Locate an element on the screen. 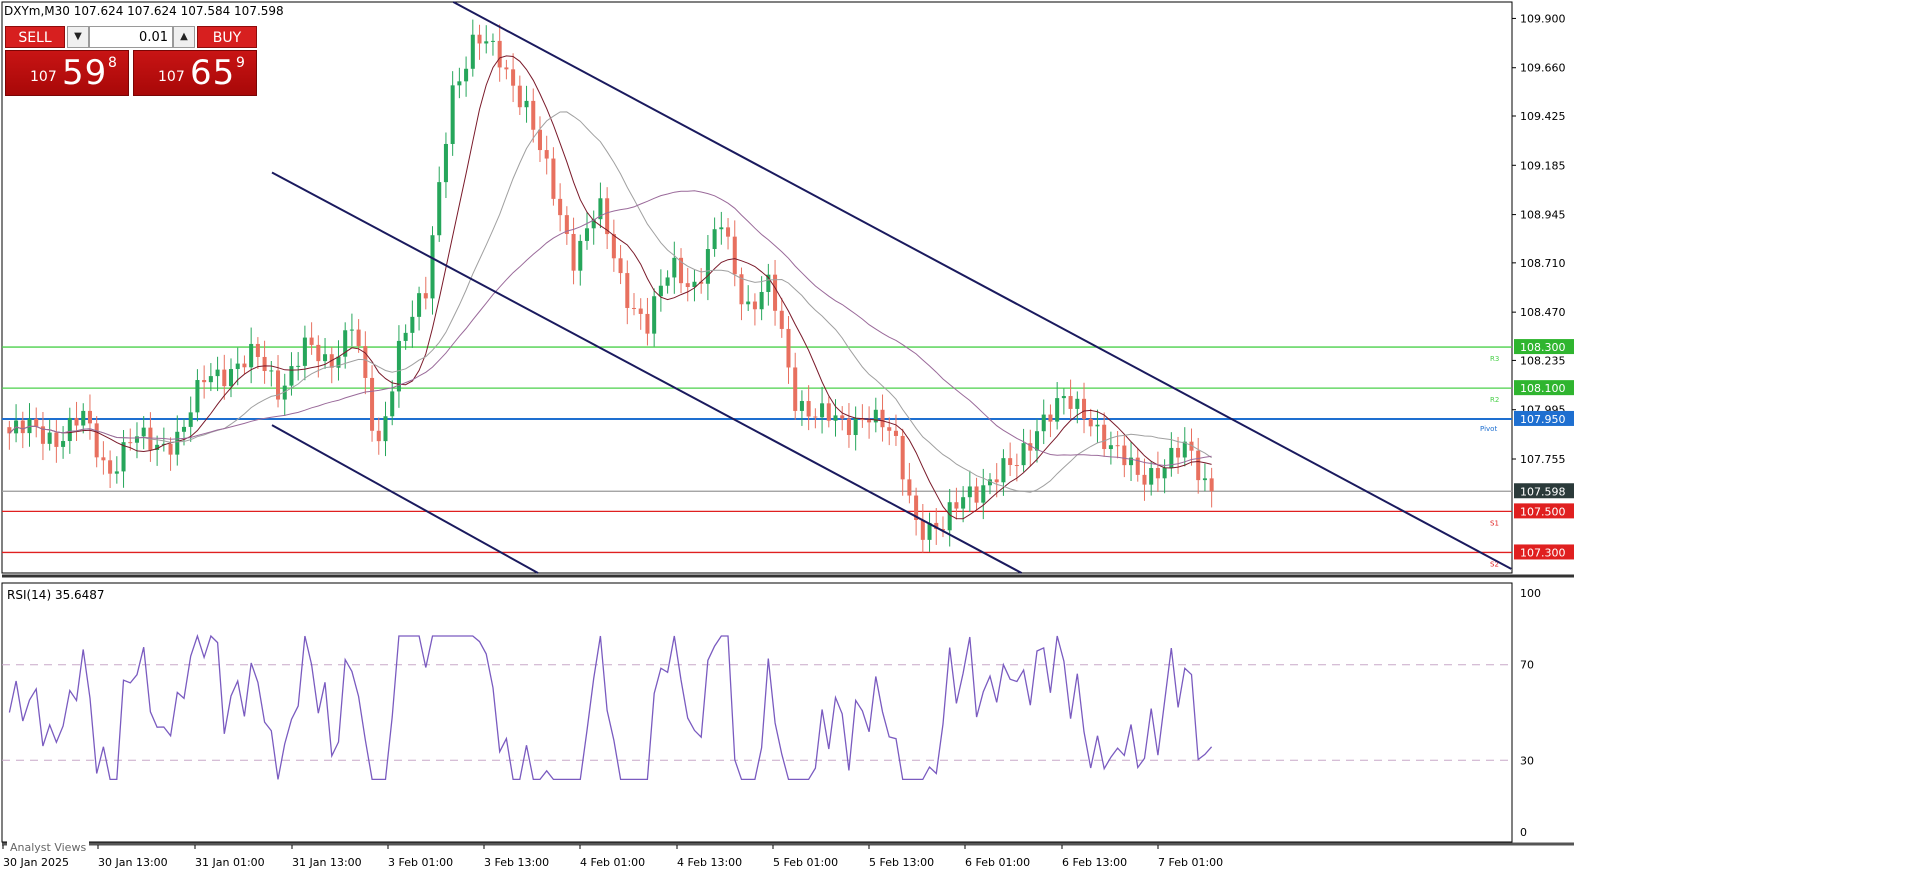  x-axis-tick-label: 5 Feb 13:00 is located at coordinates (901, 862).